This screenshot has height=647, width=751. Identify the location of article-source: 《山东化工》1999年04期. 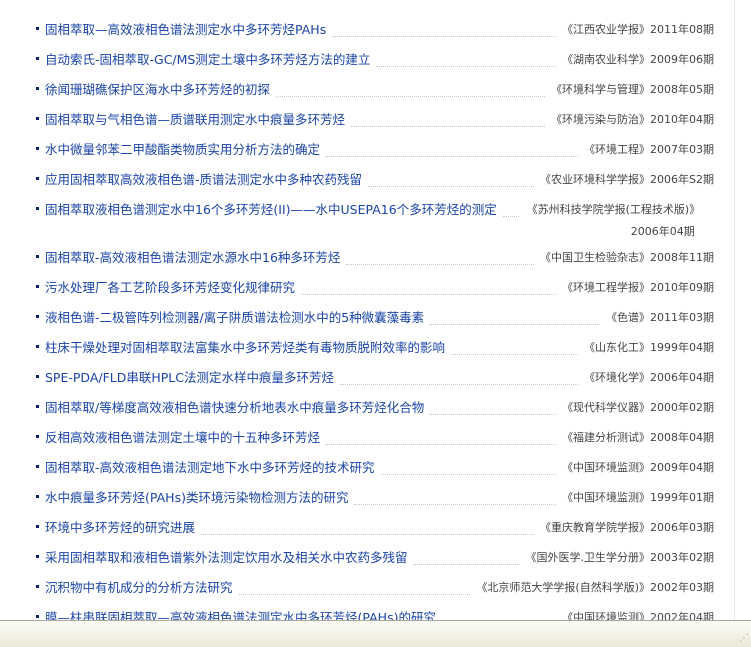
(649, 347).